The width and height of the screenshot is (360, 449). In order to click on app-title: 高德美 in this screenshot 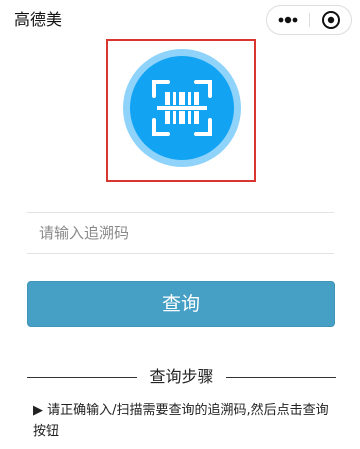, I will do `click(38, 19)`.